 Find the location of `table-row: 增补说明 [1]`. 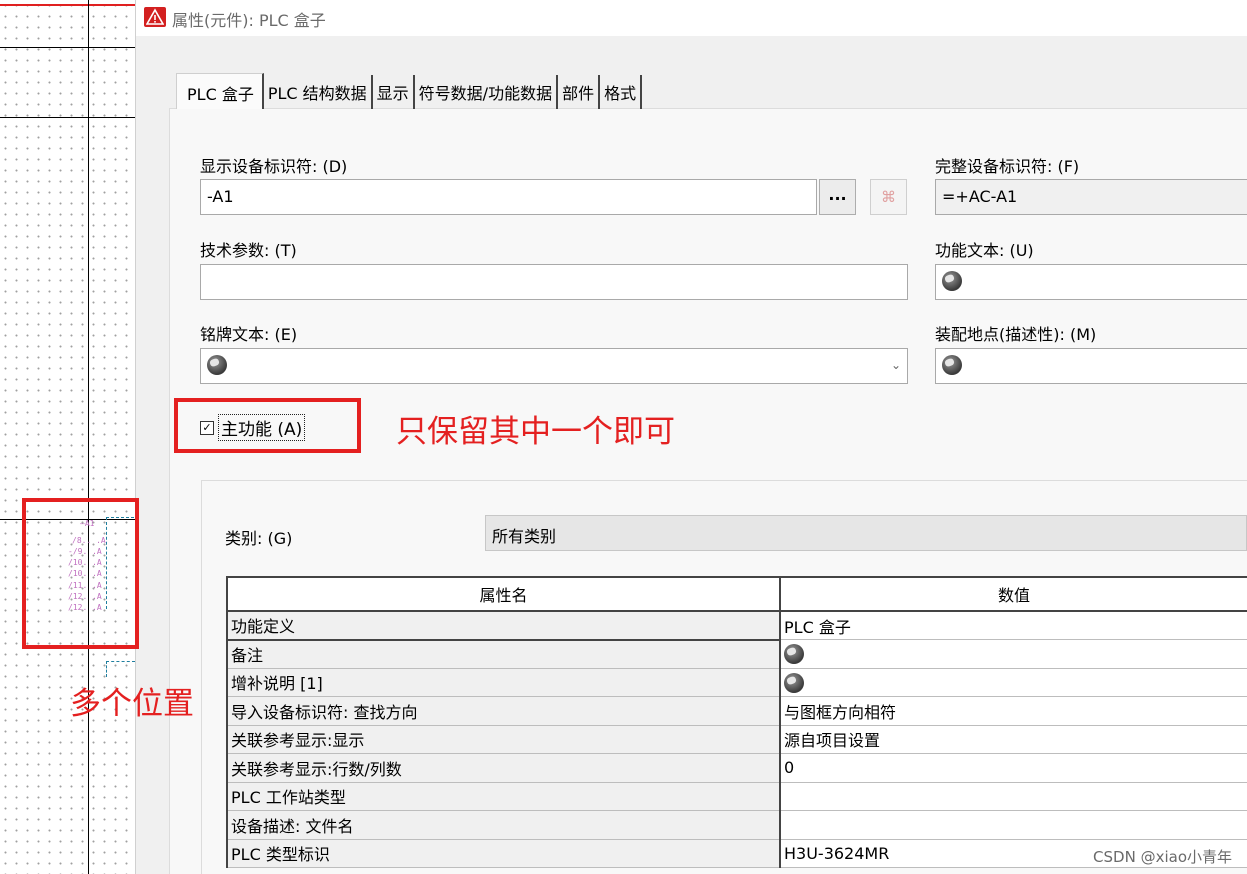

table-row: 增补说明 [1] is located at coordinates (737, 682).